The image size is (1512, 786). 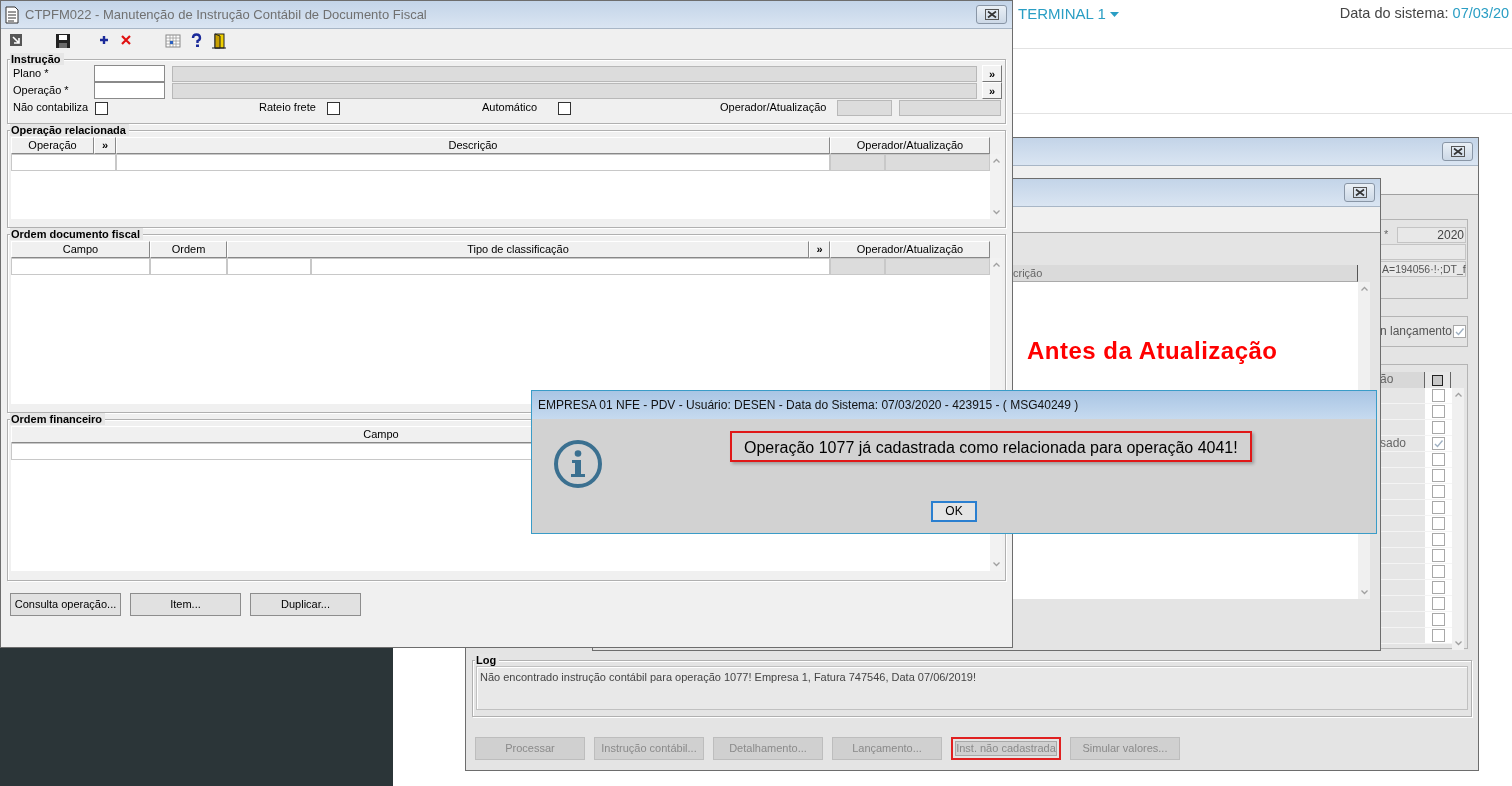 What do you see at coordinates (173, 41) in the screenshot?
I see `calendar-icon` at bounding box center [173, 41].